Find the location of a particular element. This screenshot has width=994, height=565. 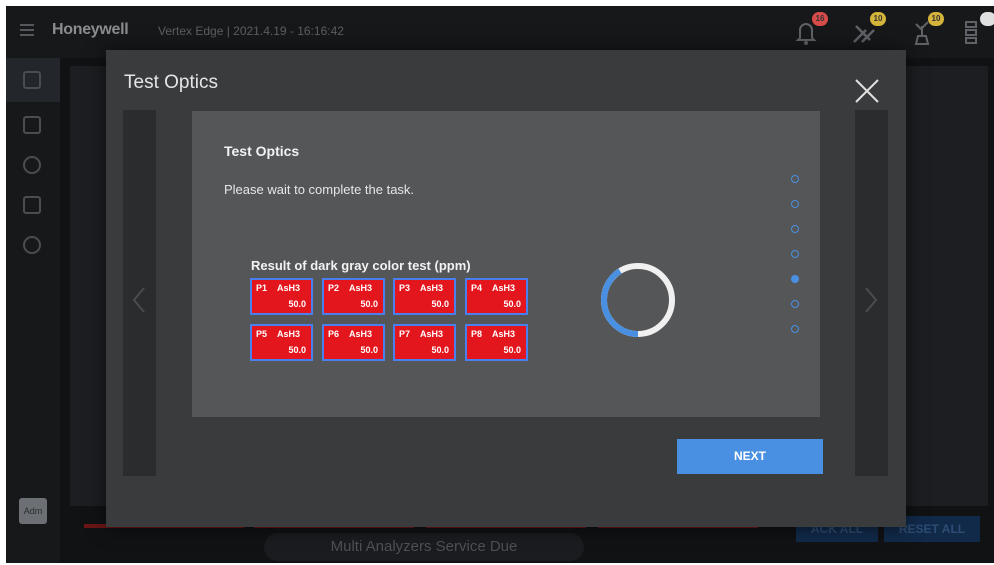

result-port: P1 is located at coordinates (262, 288).